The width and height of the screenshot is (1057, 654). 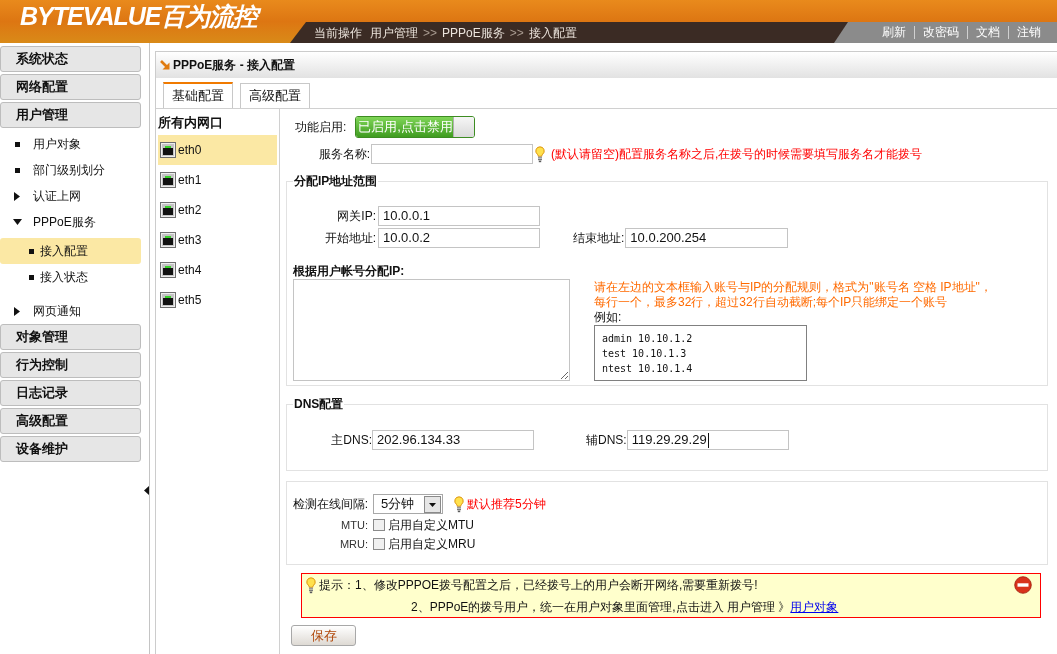 I want to click on interface-item: eth1, so click(x=217, y=180).